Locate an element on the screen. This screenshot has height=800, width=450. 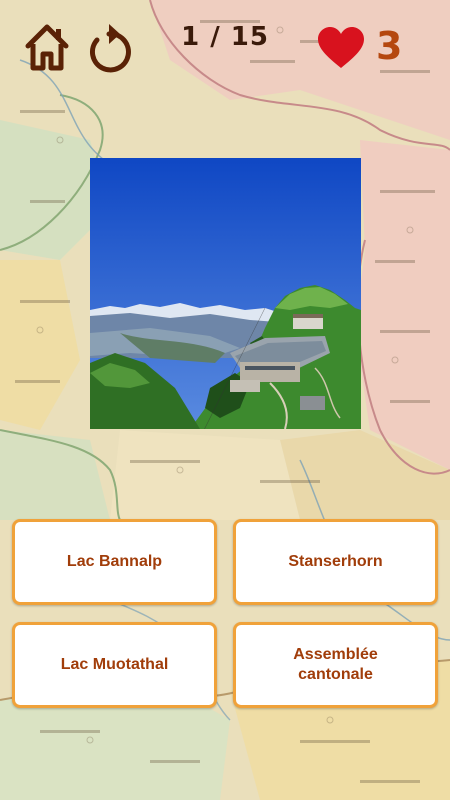
home-icon is located at coordinates (47, 47).